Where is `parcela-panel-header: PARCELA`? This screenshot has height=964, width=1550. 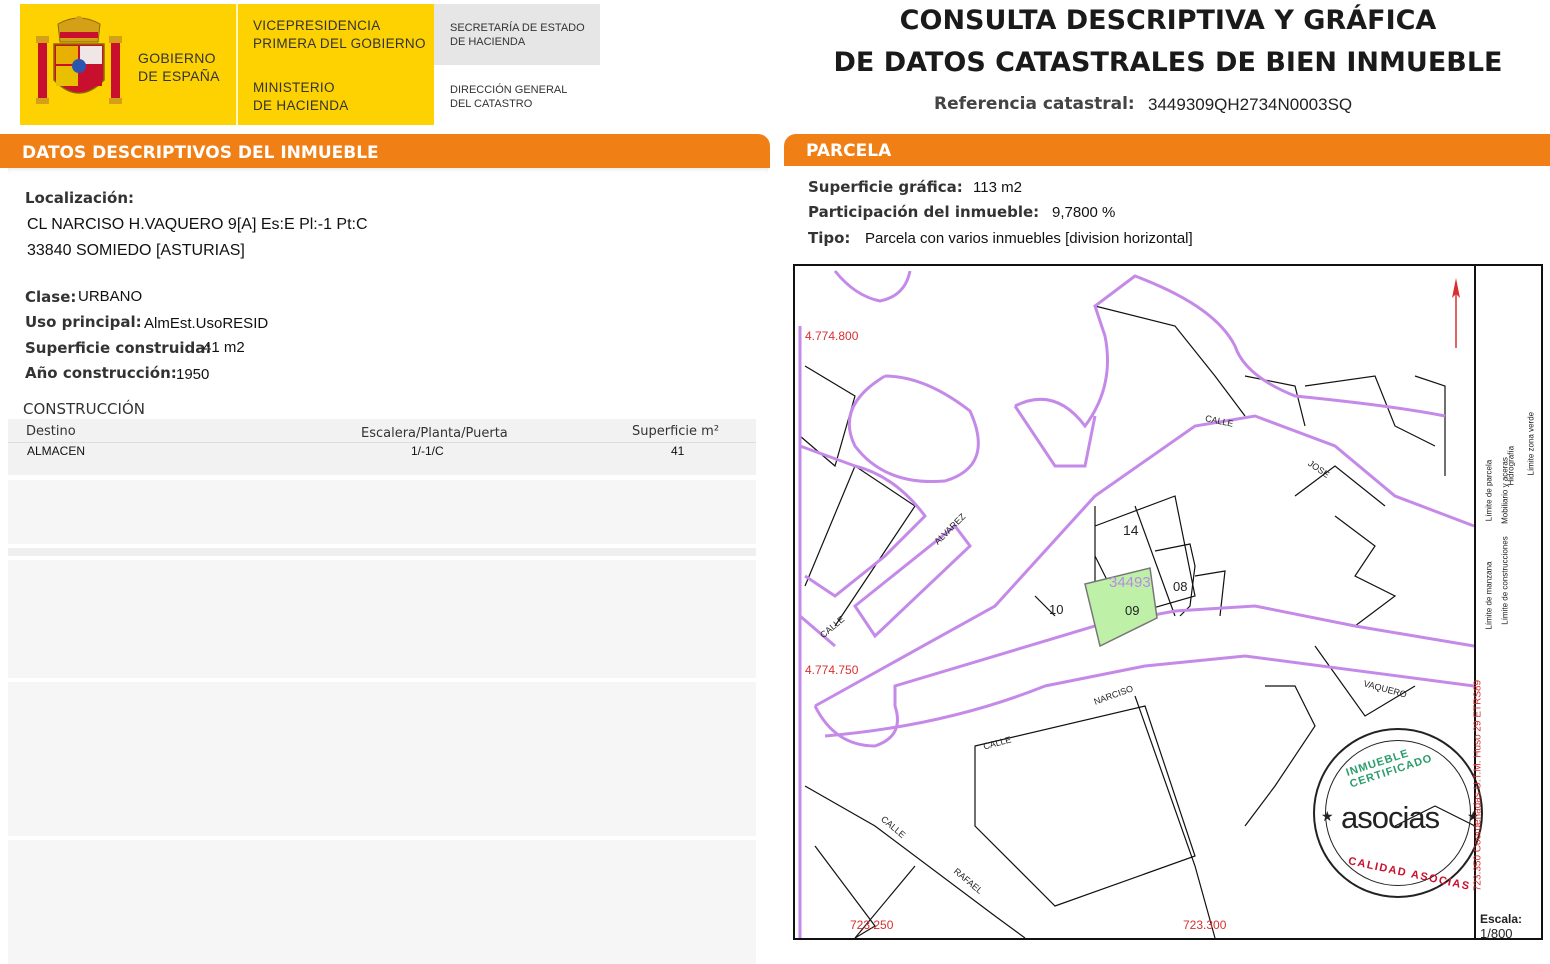
parcela-panel-header: PARCELA is located at coordinates (1167, 150).